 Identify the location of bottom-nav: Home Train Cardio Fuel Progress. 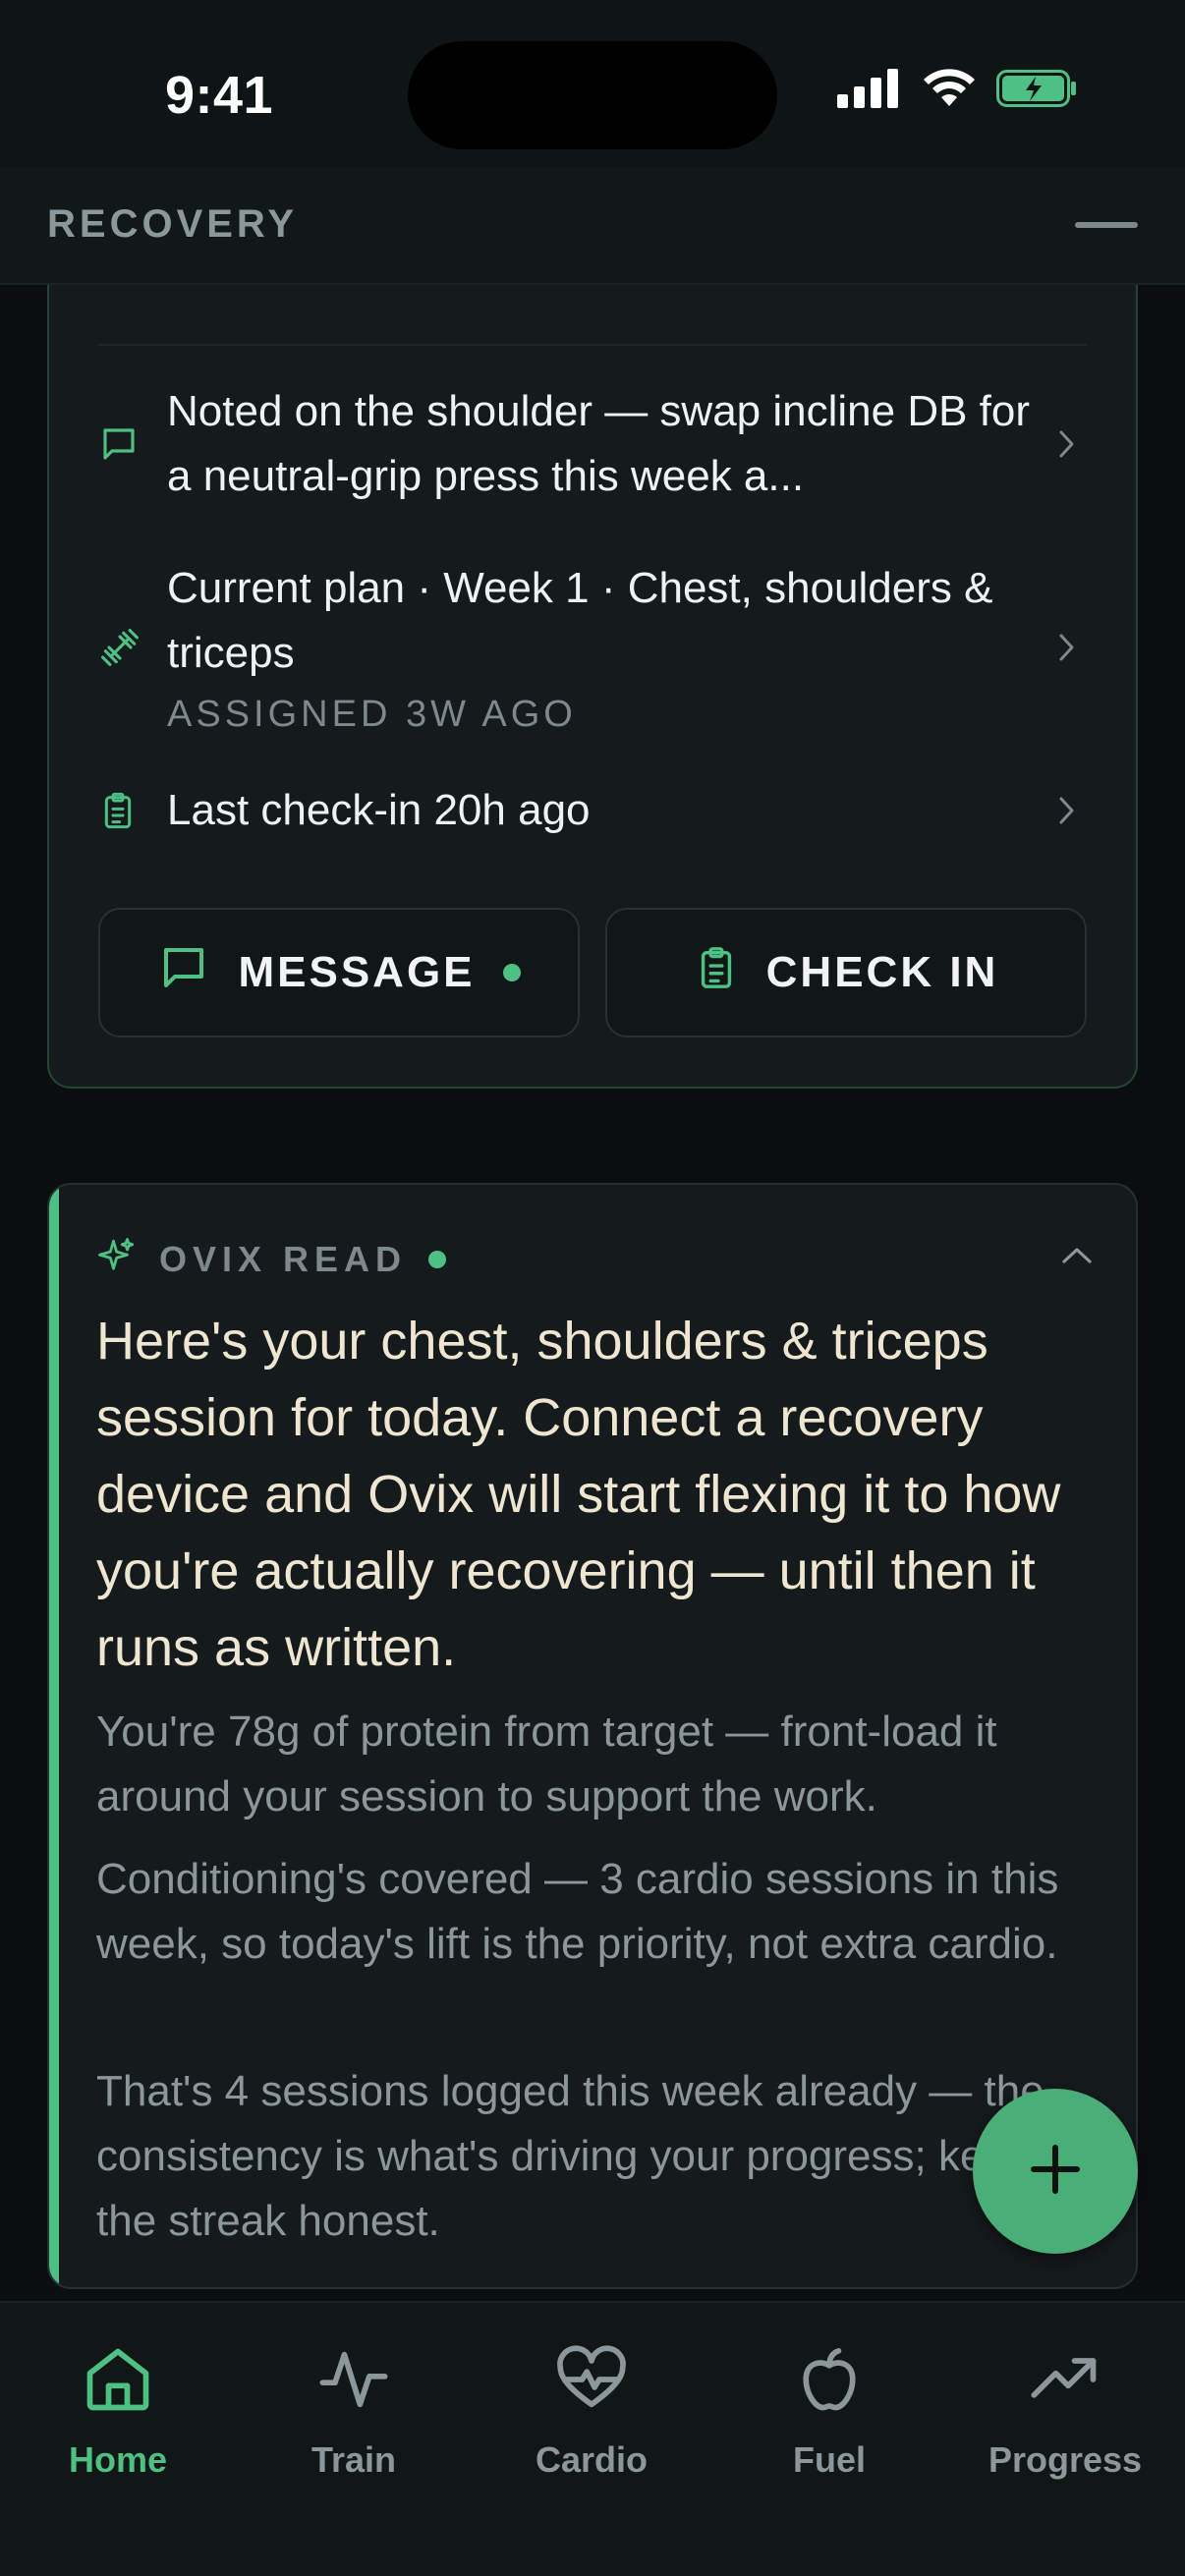
(592, 2438).